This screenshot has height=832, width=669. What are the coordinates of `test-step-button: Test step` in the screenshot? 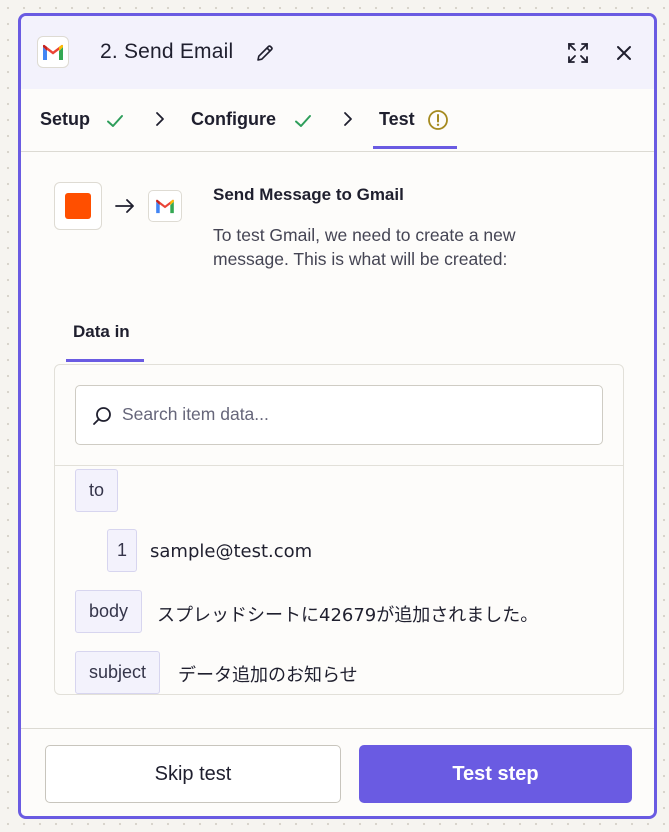 It's located at (495, 774).